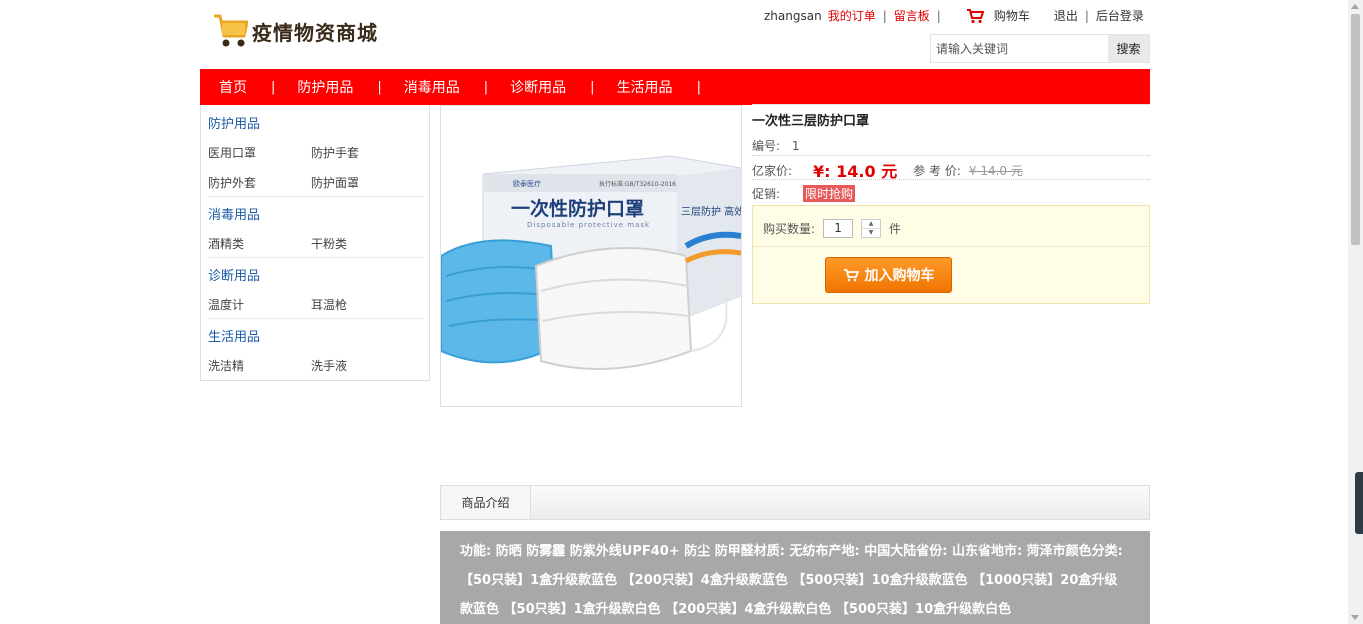 The image size is (1363, 624). What do you see at coordinates (1066, 15) in the screenshot?
I see `logout-link: 退出` at bounding box center [1066, 15].